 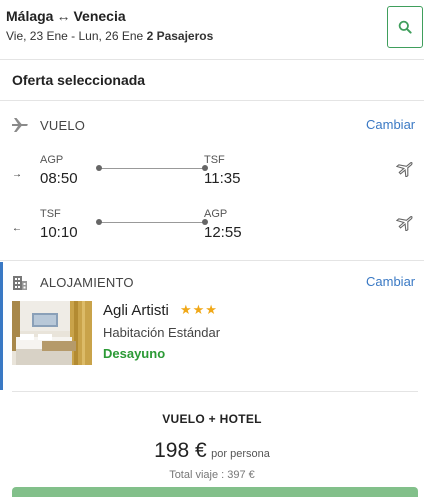 I want to click on hotel-photo, so click(x=52, y=333).